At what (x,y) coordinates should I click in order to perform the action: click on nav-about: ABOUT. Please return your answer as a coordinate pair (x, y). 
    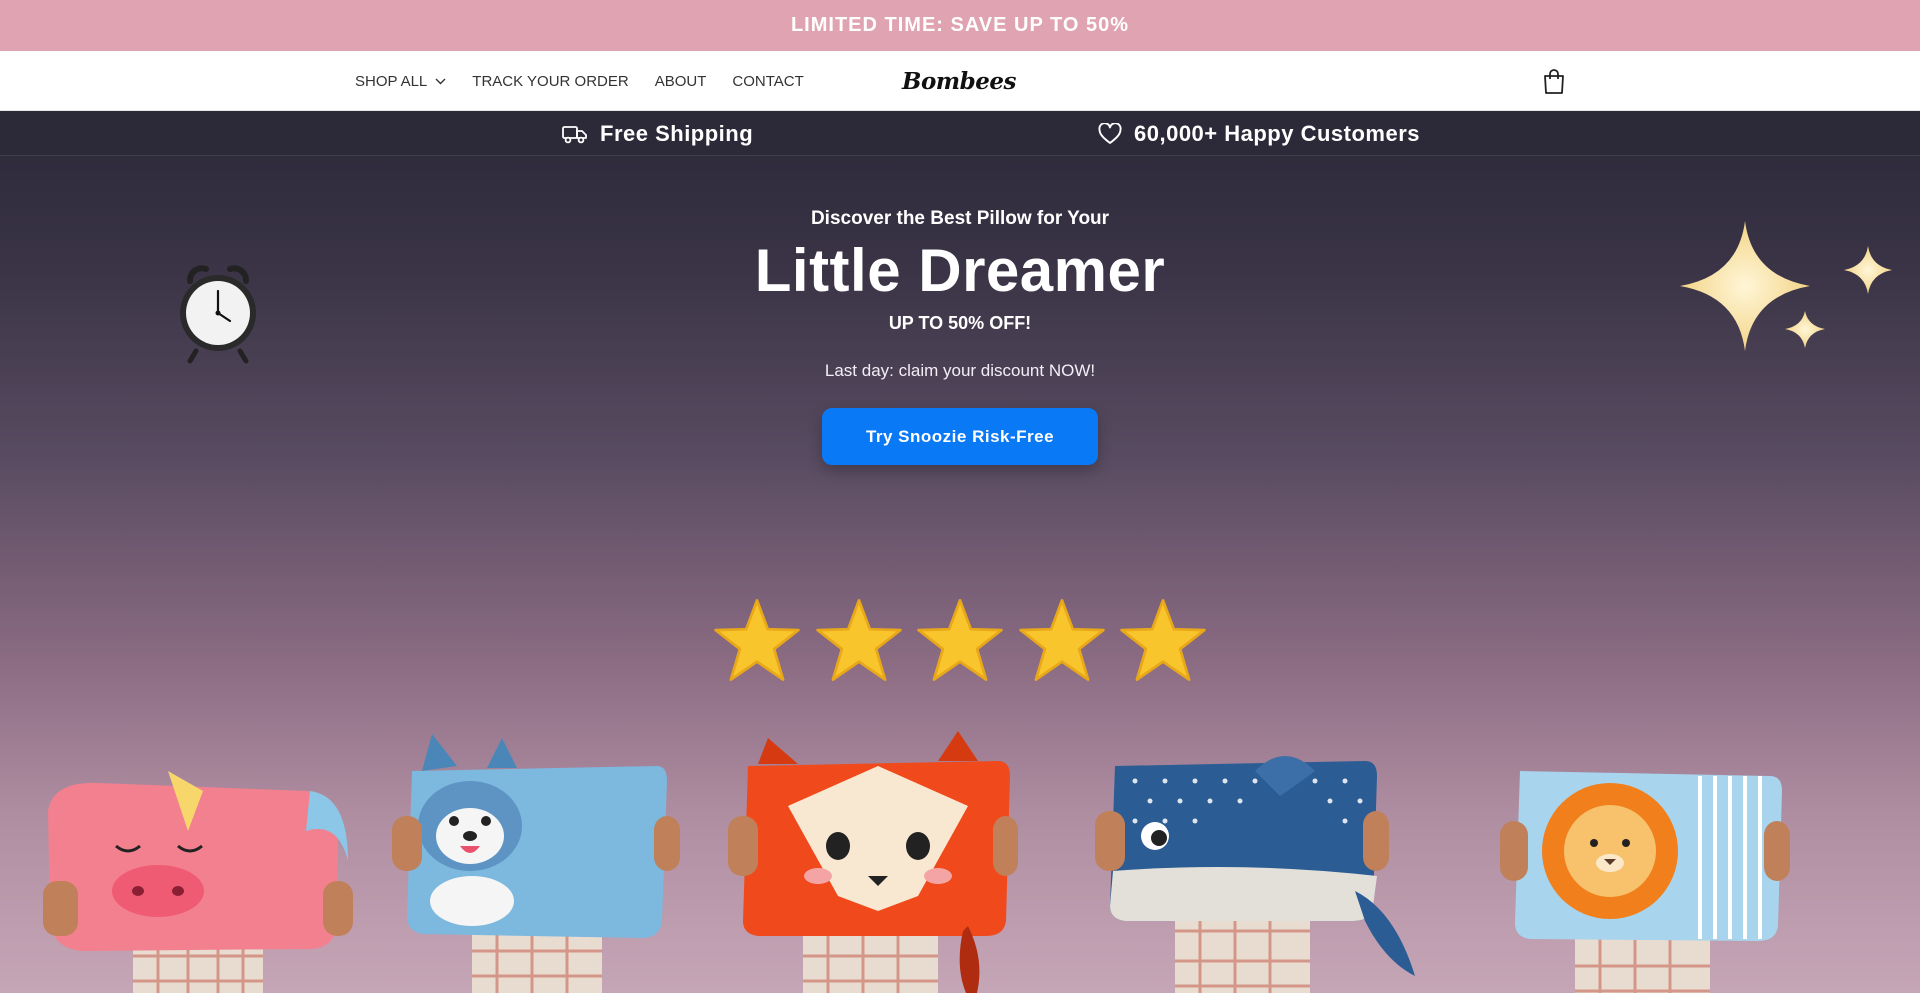
    Looking at the image, I should click on (681, 81).